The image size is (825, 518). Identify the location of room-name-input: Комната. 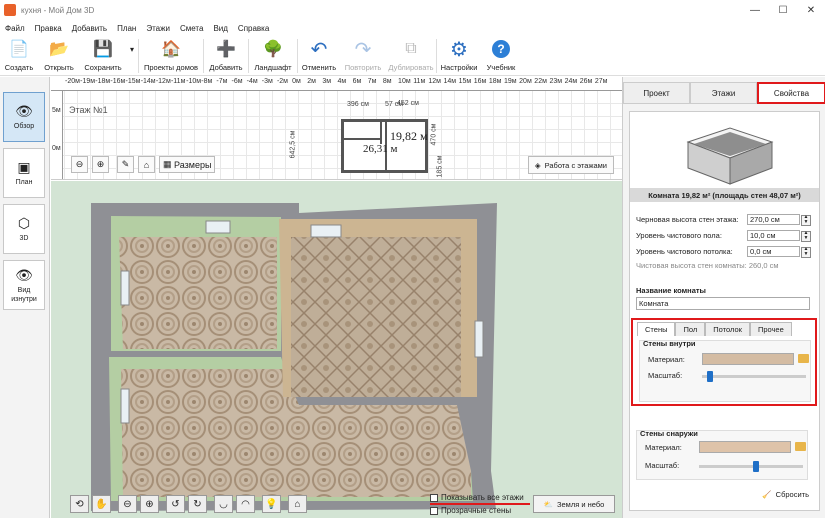
(723, 303).